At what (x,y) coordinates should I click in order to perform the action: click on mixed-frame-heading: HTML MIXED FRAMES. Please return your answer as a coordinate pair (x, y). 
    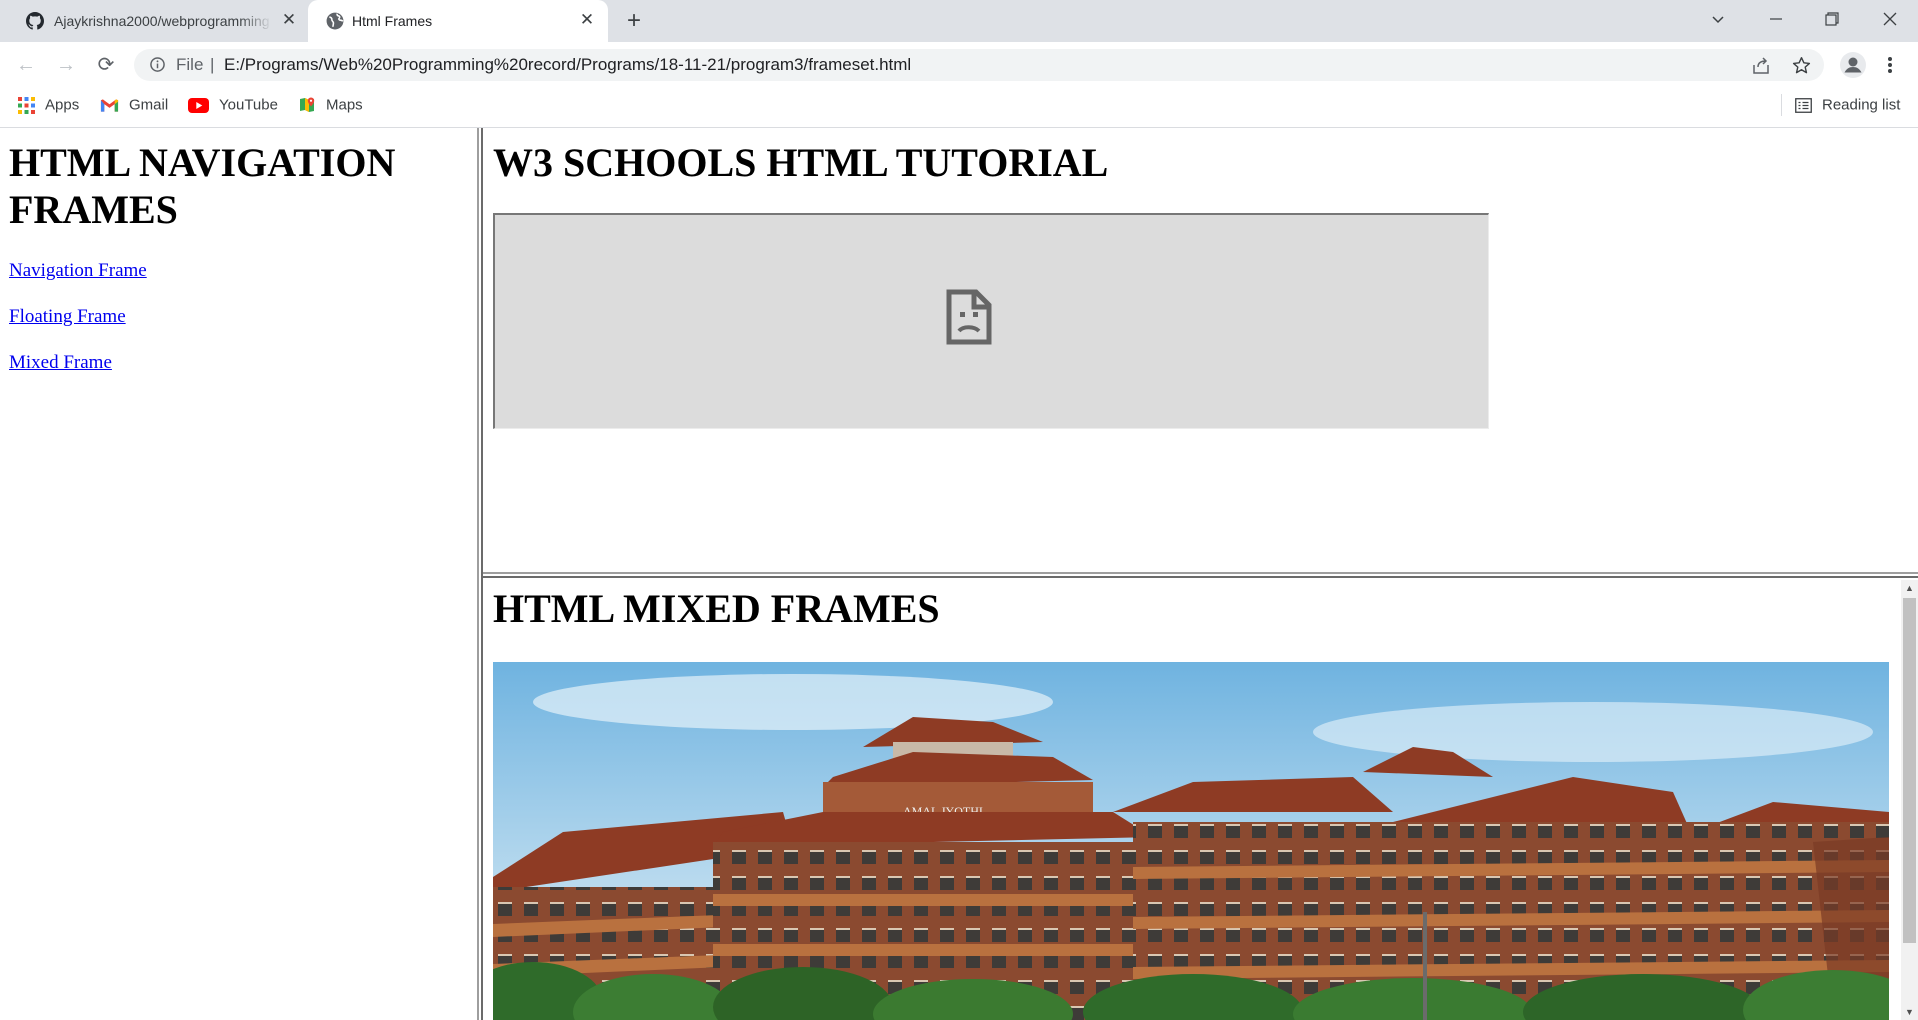
    Looking at the image, I should click on (716, 608).